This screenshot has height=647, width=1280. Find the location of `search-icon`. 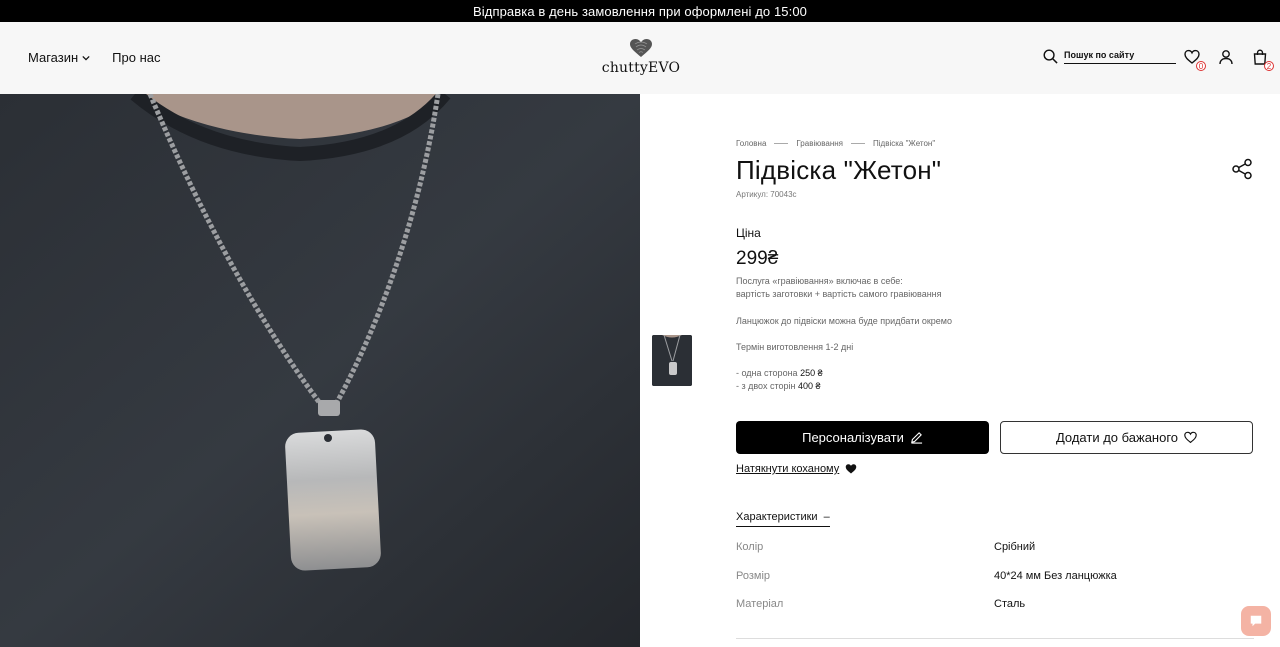

search-icon is located at coordinates (1050, 56).